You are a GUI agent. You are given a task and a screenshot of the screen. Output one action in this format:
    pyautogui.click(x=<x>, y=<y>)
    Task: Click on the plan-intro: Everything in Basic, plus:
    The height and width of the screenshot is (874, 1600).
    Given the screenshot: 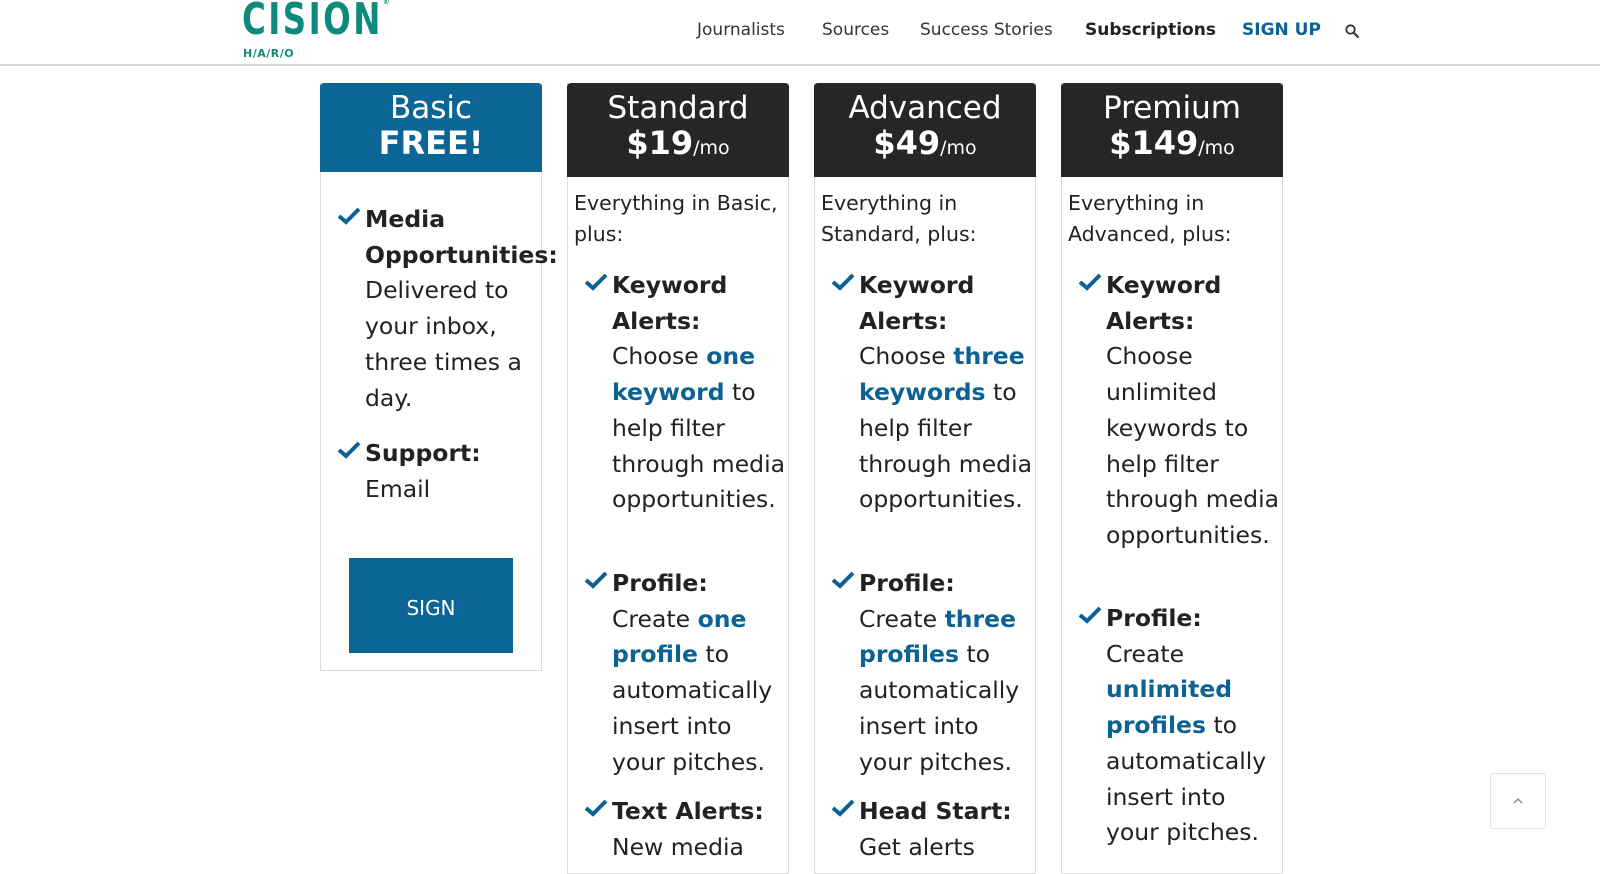 What is the action you would take?
    pyautogui.click(x=676, y=218)
    